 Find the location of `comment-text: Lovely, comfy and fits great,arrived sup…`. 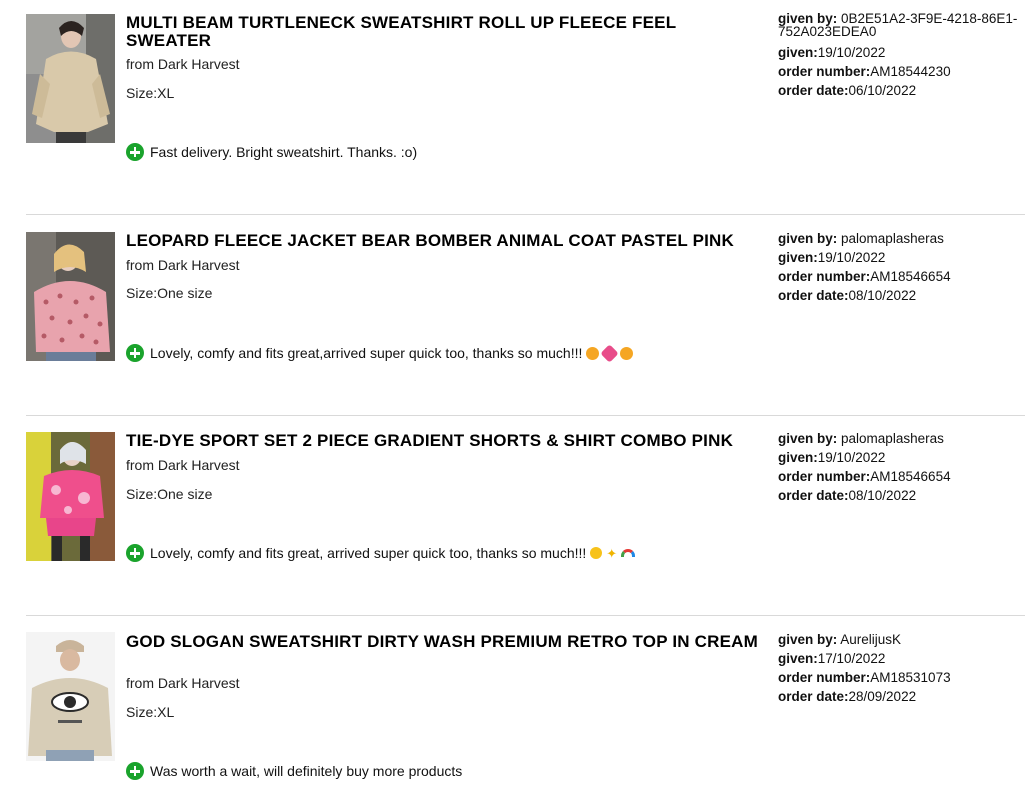

comment-text: Lovely, comfy and fits great,arrived sup… is located at coordinates (366, 353).